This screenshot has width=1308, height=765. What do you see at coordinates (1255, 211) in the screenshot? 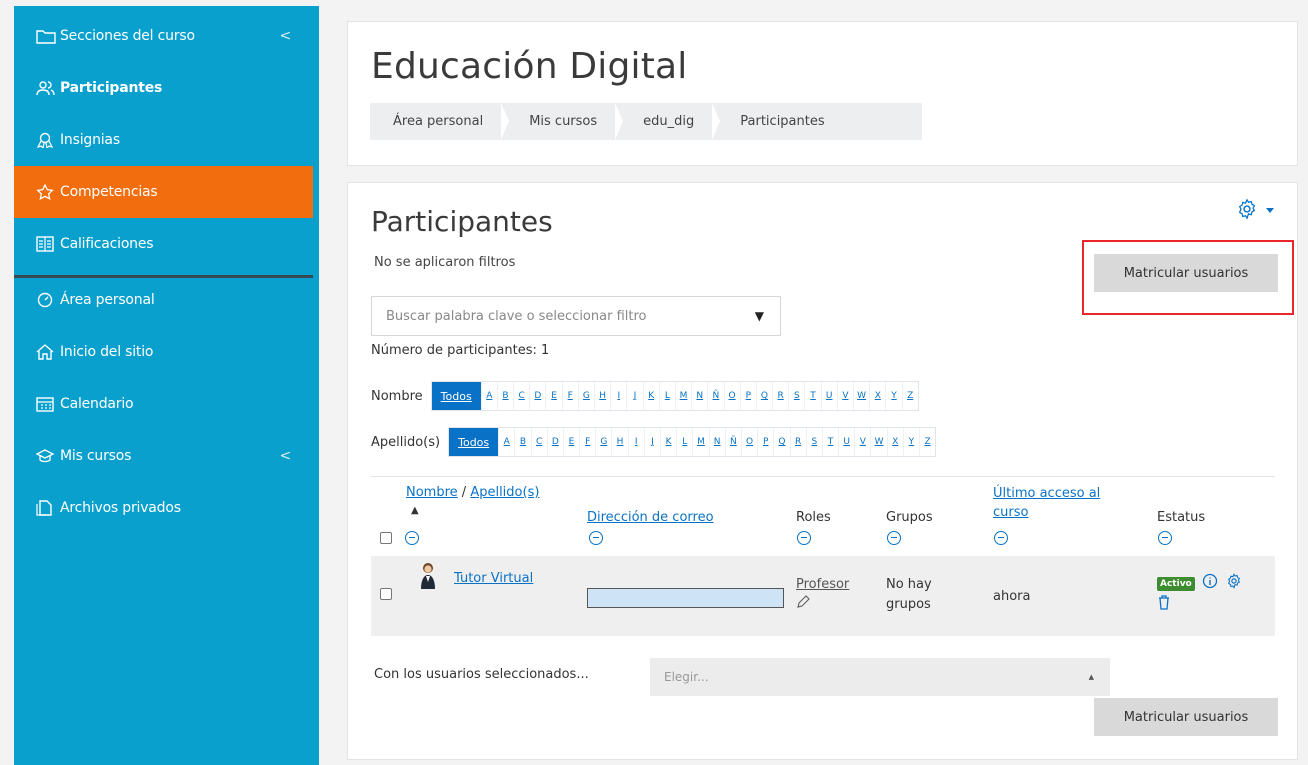
I see `settings-menu` at bounding box center [1255, 211].